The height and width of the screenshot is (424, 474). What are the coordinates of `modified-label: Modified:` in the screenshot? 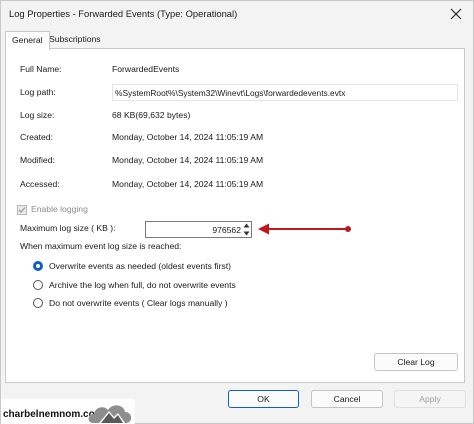 It's located at (37, 160).